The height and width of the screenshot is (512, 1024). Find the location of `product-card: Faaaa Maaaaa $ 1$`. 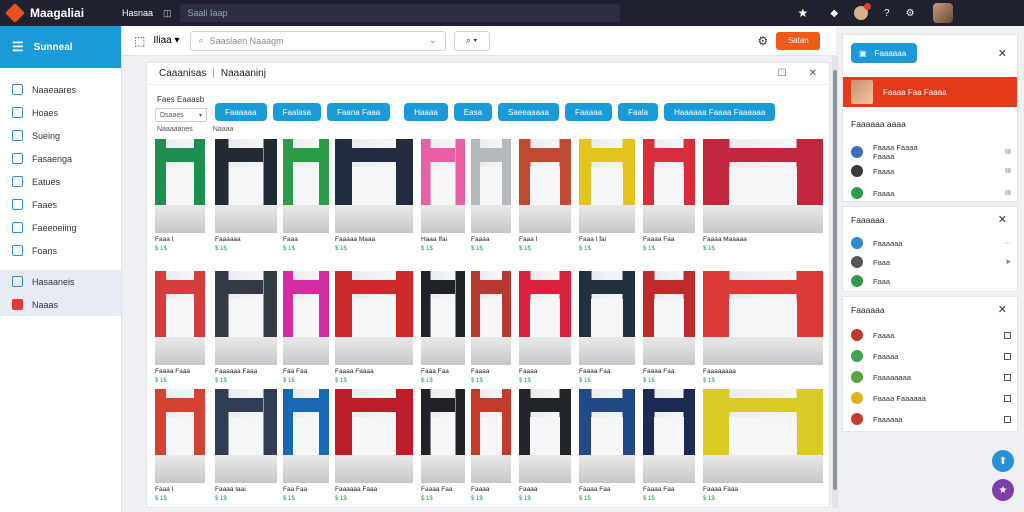

product-card: Faaaa Maaaaa $ 1$ is located at coordinates (763, 200).